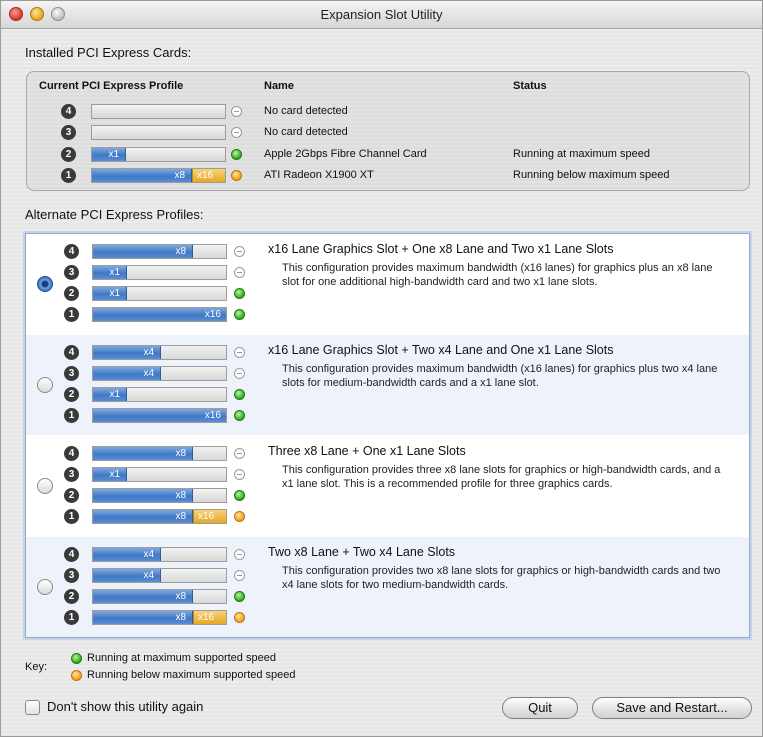  I want to click on card-name: Apple 2Gbps Fibre Channel Card, so click(345, 154).